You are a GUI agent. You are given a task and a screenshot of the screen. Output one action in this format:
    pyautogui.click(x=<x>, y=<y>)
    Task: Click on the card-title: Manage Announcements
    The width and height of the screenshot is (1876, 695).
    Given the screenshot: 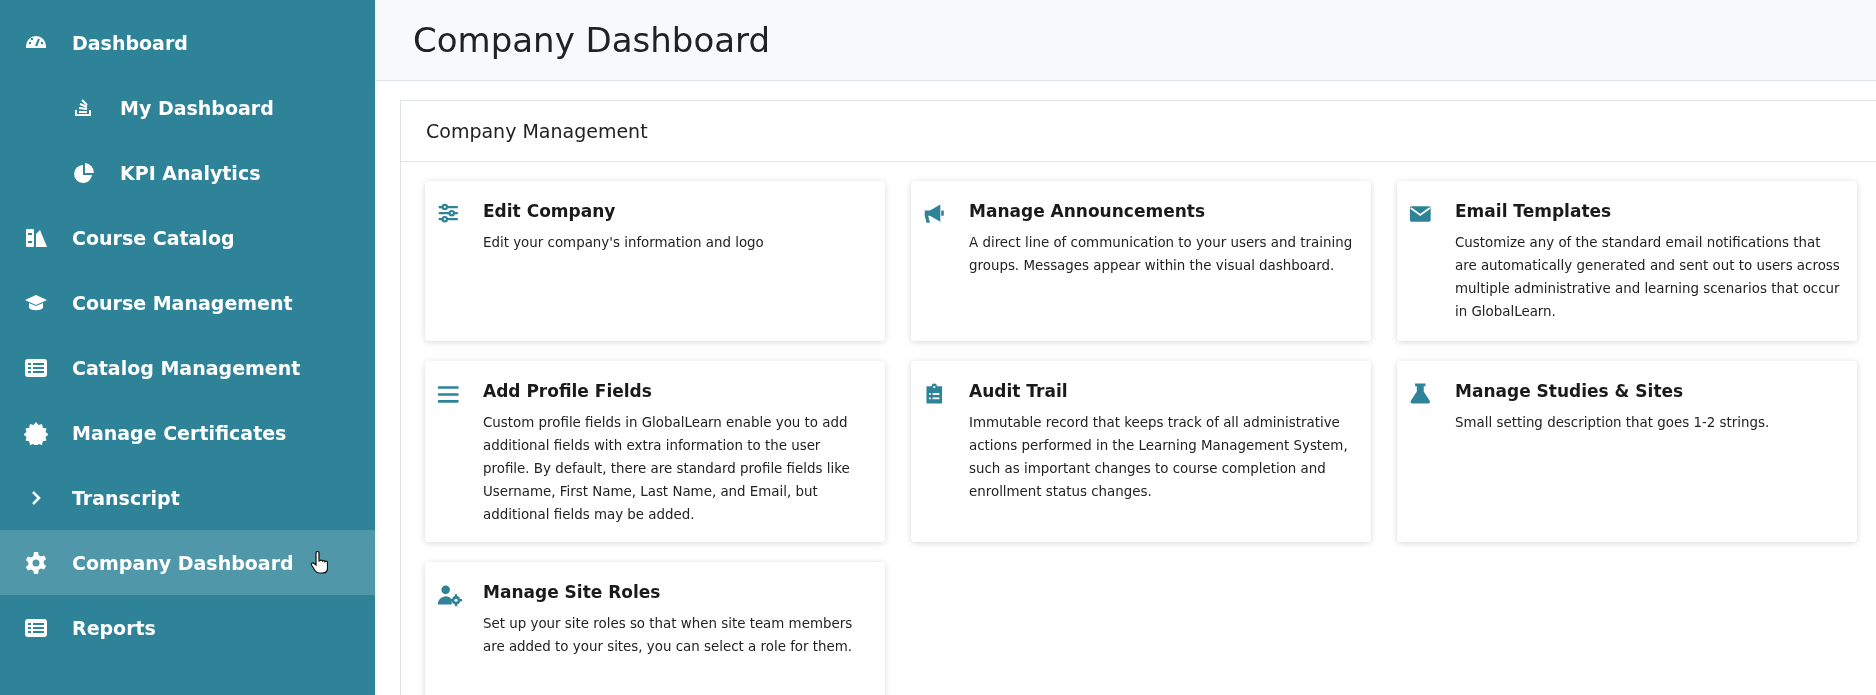 What is the action you would take?
    pyautogui.click(x=1088, y=211)
    